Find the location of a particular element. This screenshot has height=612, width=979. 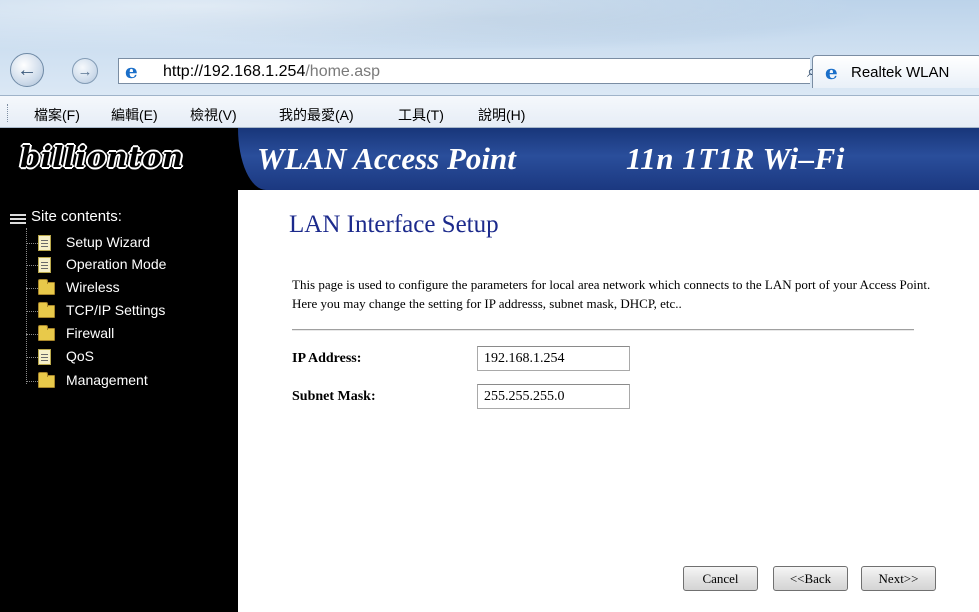

menu-file: 檔案(F) is located at coordinates (57, 115).